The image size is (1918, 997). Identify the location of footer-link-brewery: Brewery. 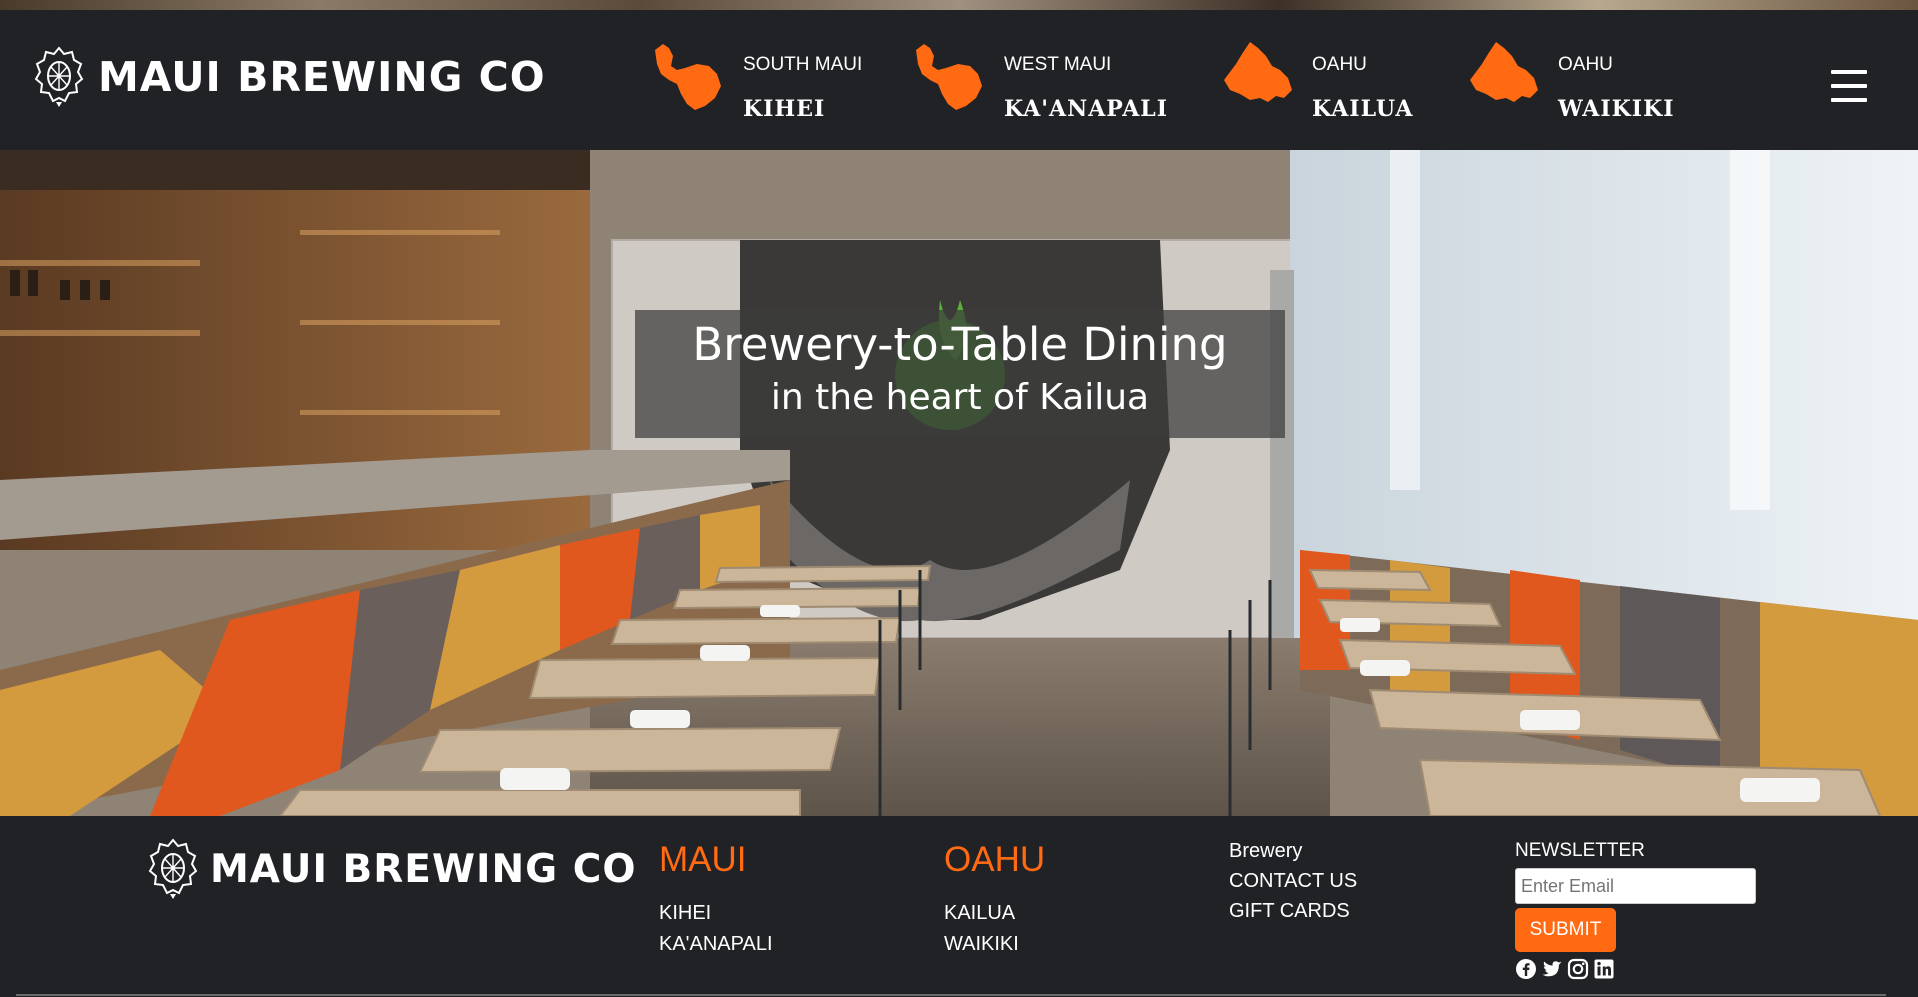
(1293, 851).